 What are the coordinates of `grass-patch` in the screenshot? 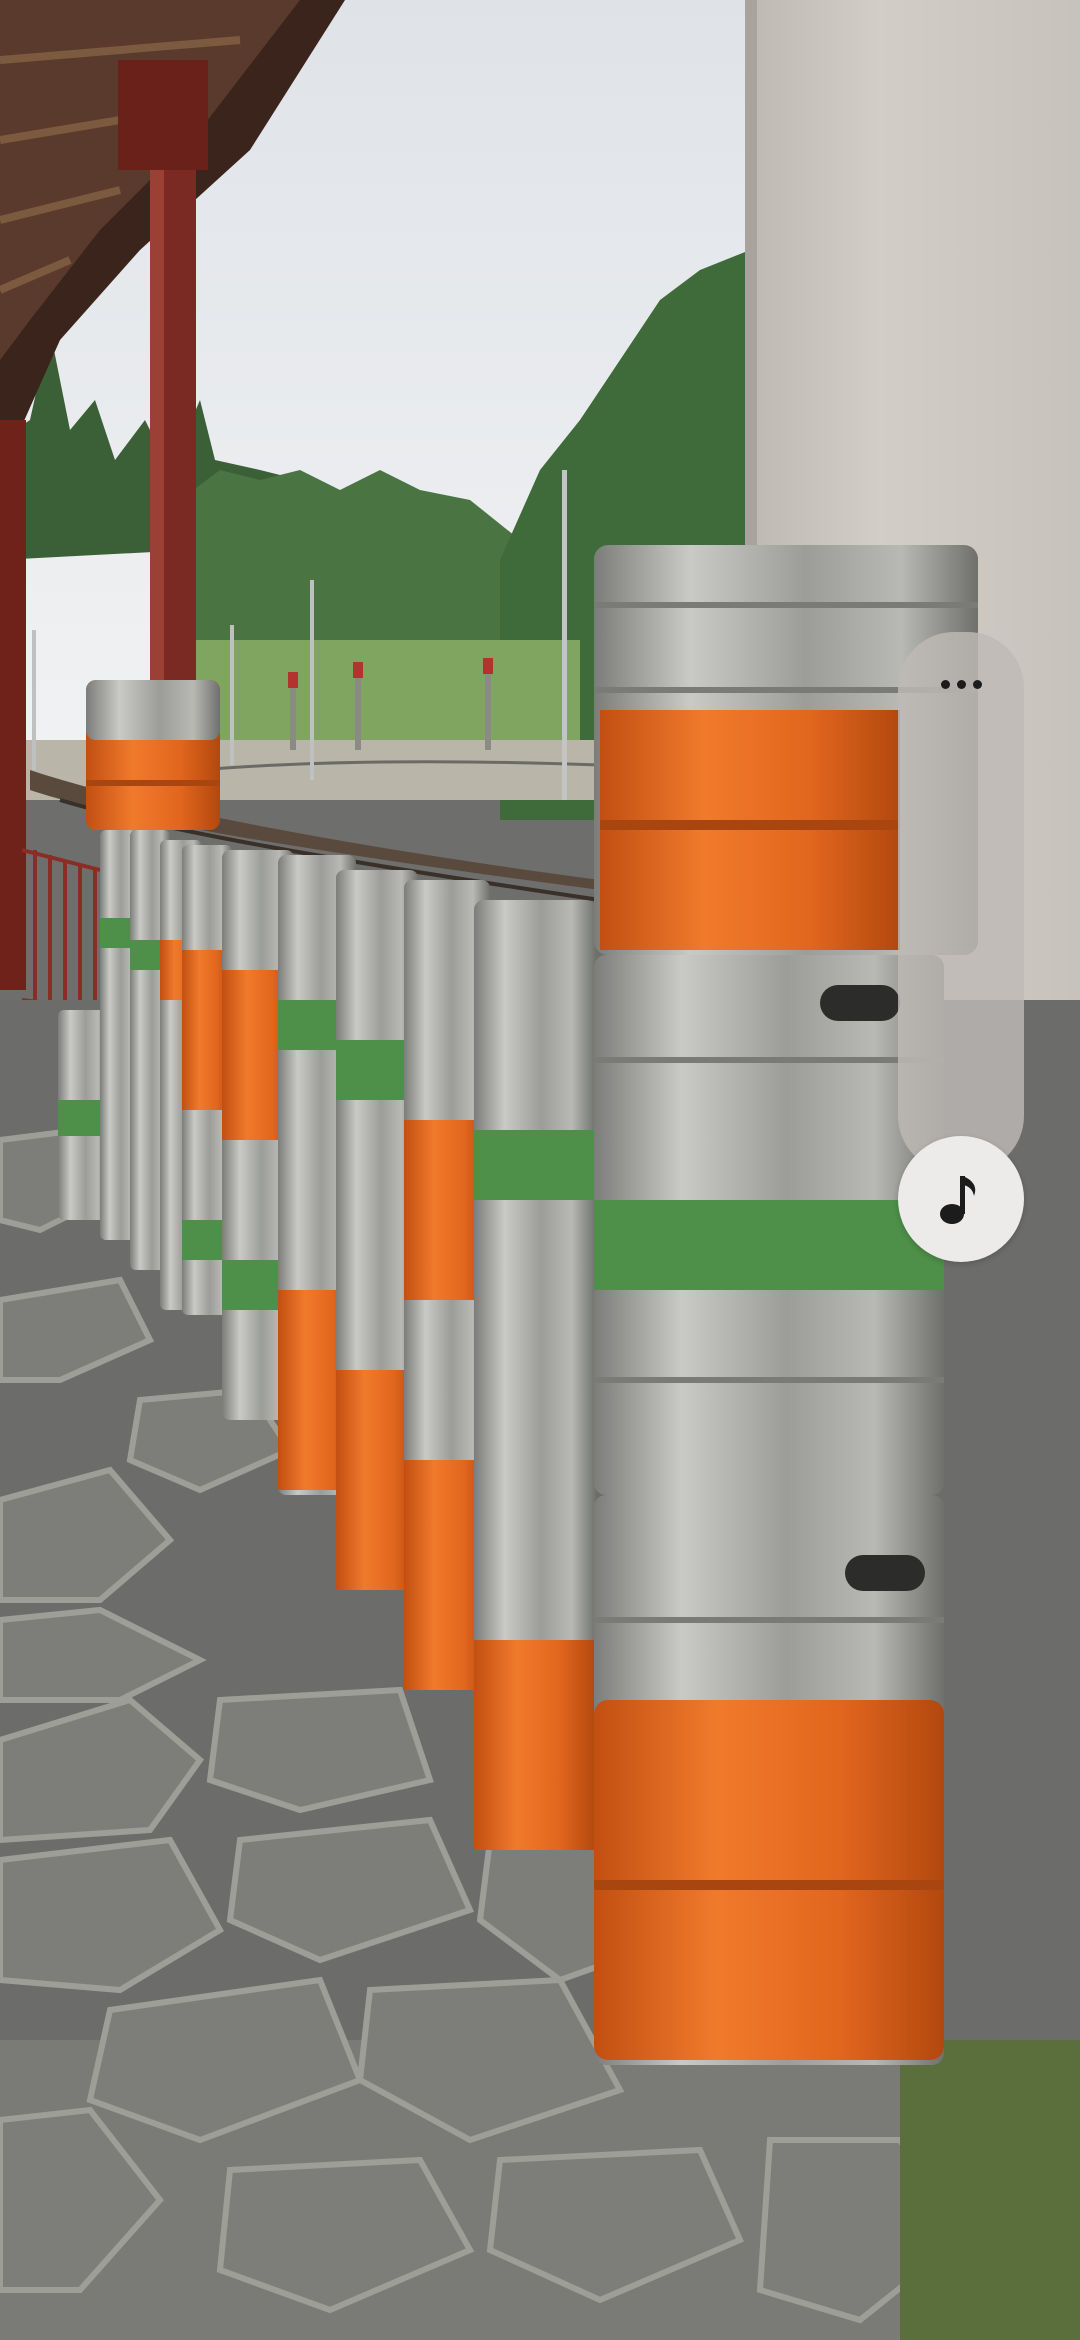 It's located at (990, 2190).